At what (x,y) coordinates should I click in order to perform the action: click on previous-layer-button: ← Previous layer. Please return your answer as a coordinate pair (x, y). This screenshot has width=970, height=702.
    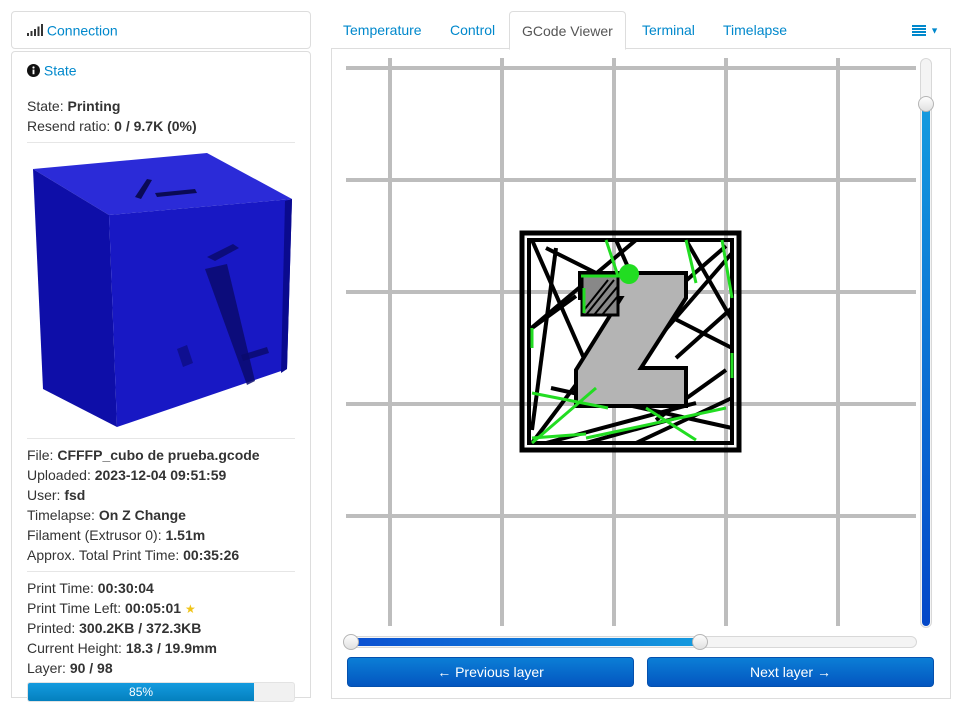
    Looking at the image, I should click on (490, 672).